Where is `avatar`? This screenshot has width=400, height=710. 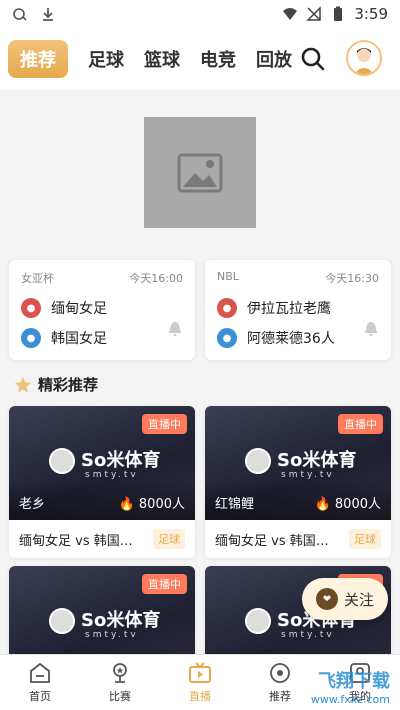
avatar is located at coordinates (364, 58).